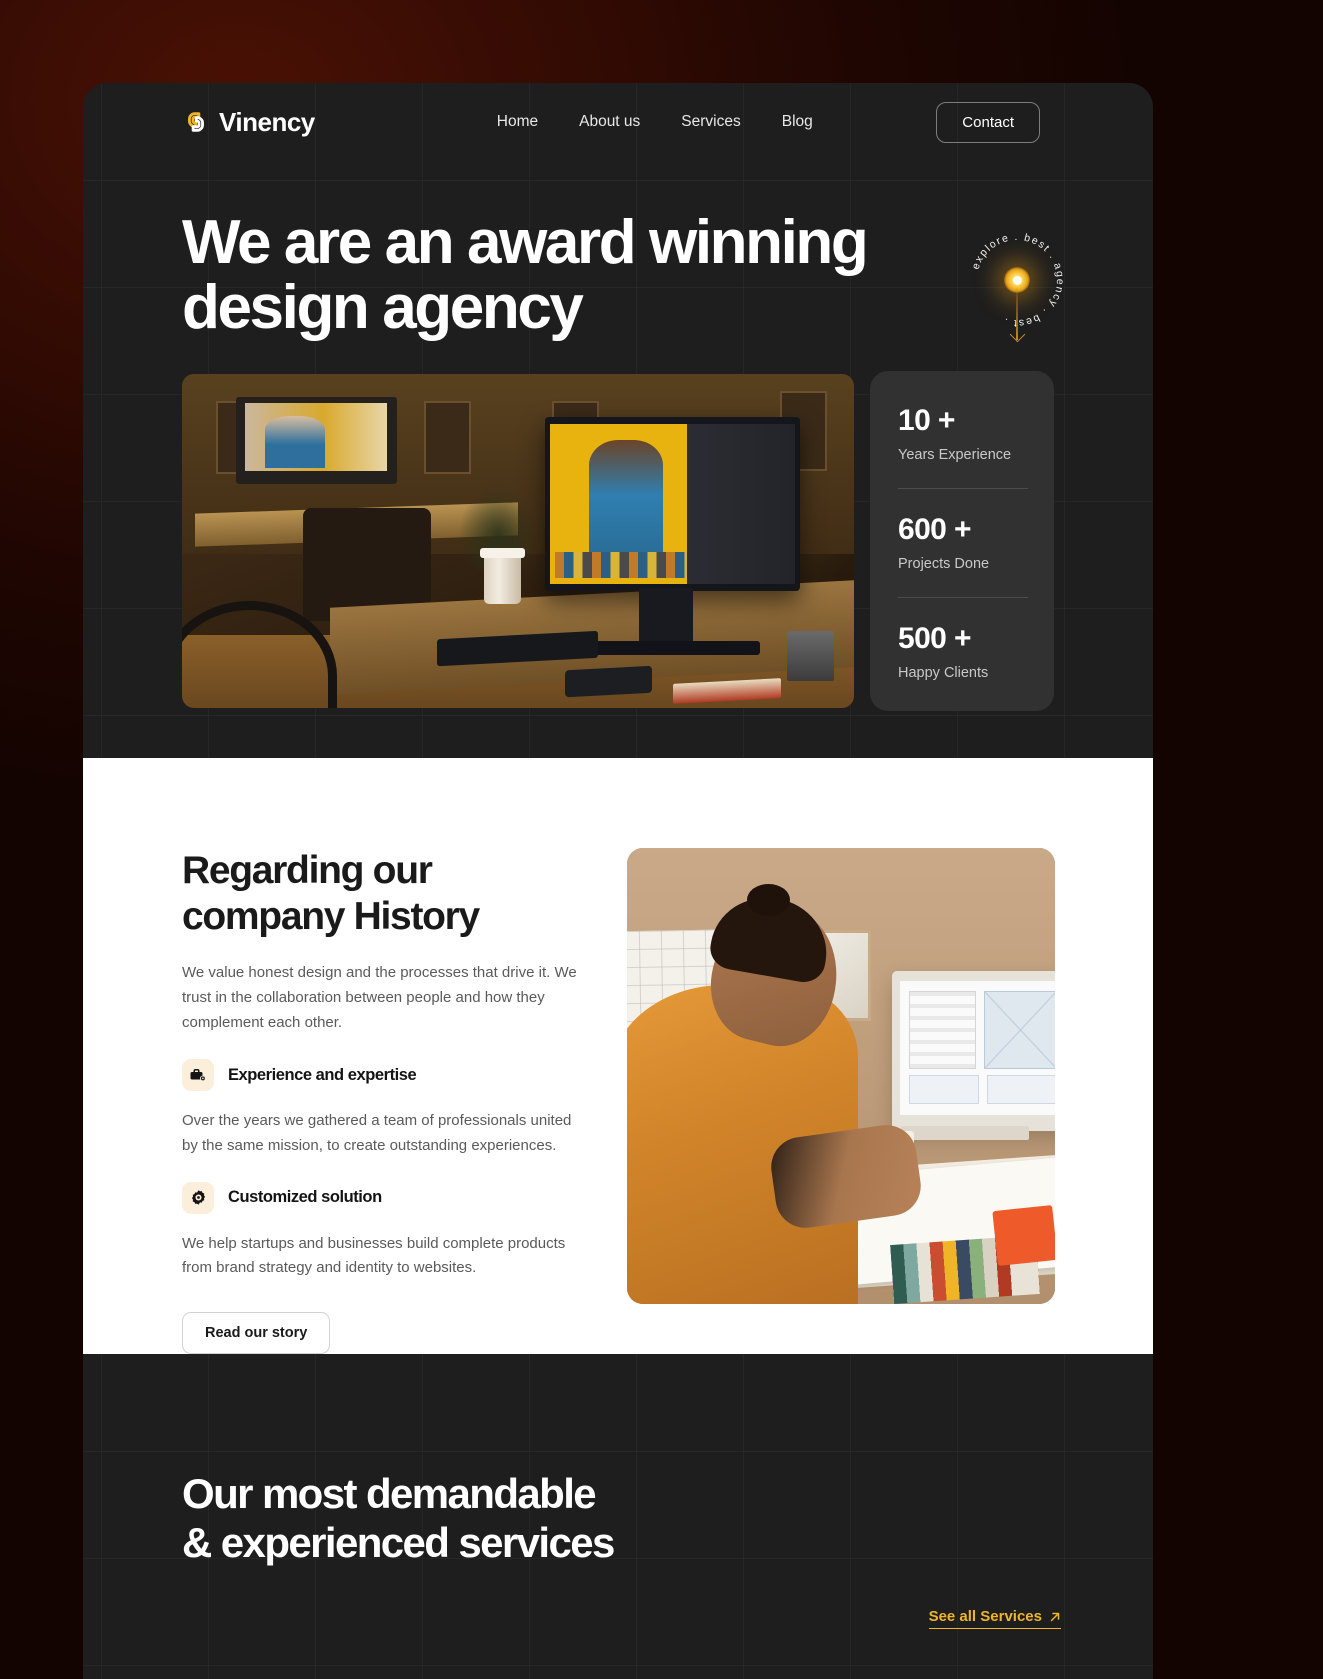 The width and height of the screenshot is (1323, 1679). Describe the element at coordinates (926, 420) in the screenshot. I see `stat-value: 10 +` at that location.